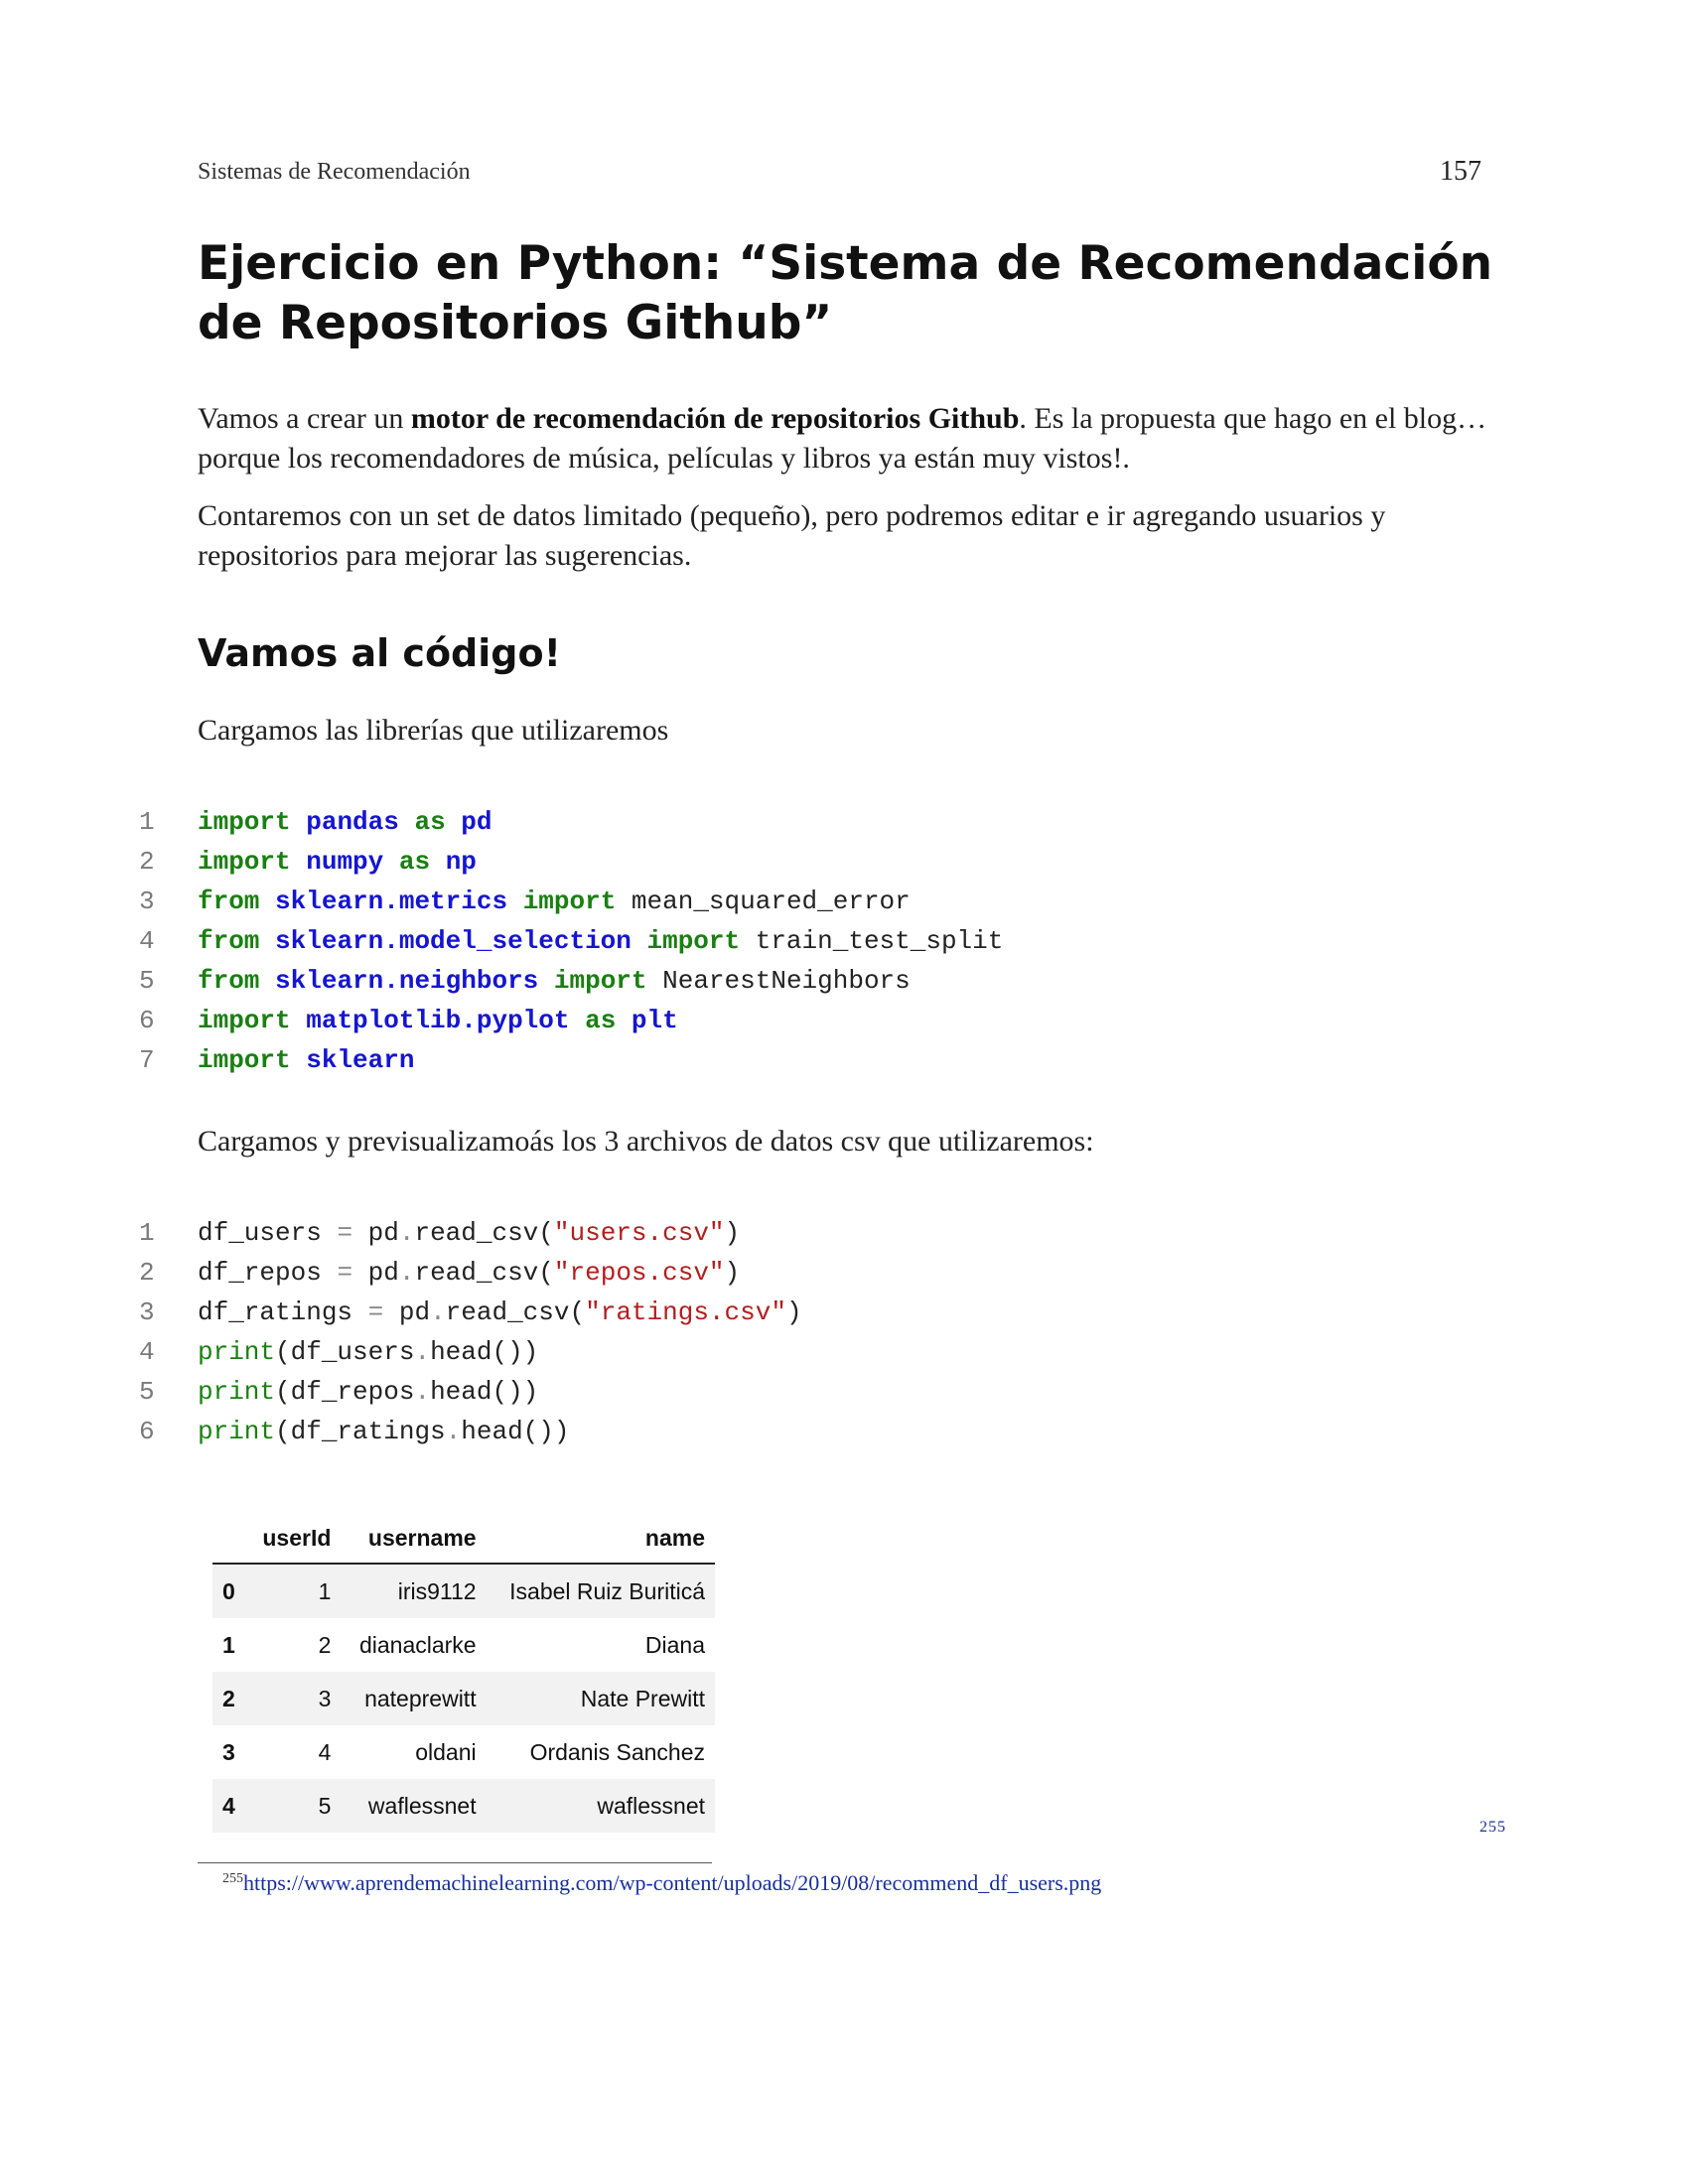  I want to click on column-header: name, so click(600, 1539).